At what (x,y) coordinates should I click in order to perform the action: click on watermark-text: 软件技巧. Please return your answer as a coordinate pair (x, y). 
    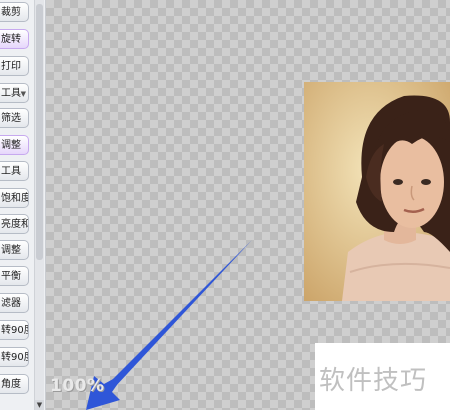
    Looking at the image, I should click on (373, 381).